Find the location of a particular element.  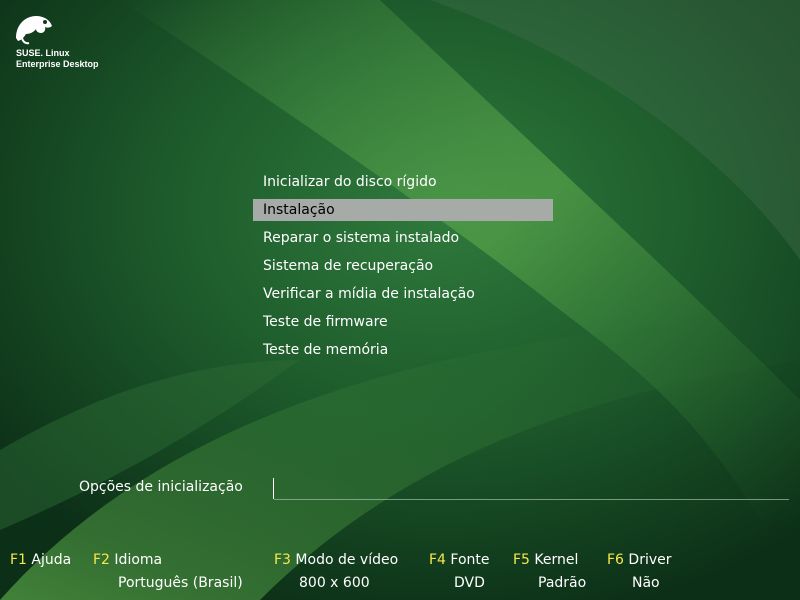

brand-line-2: Enterprise Desktop is located at coordinates (57, 64).